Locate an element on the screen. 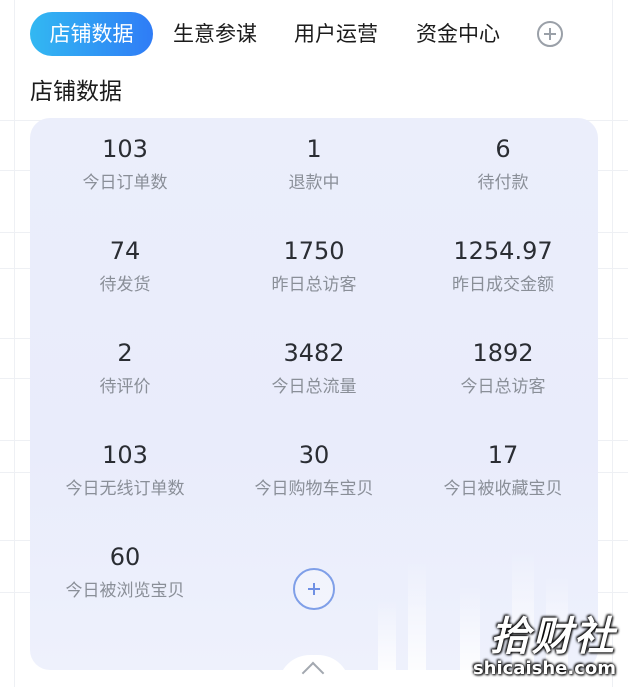 This screenshot has height=687, width=628. metric-value: 17 is located at coordinates (503, 455).